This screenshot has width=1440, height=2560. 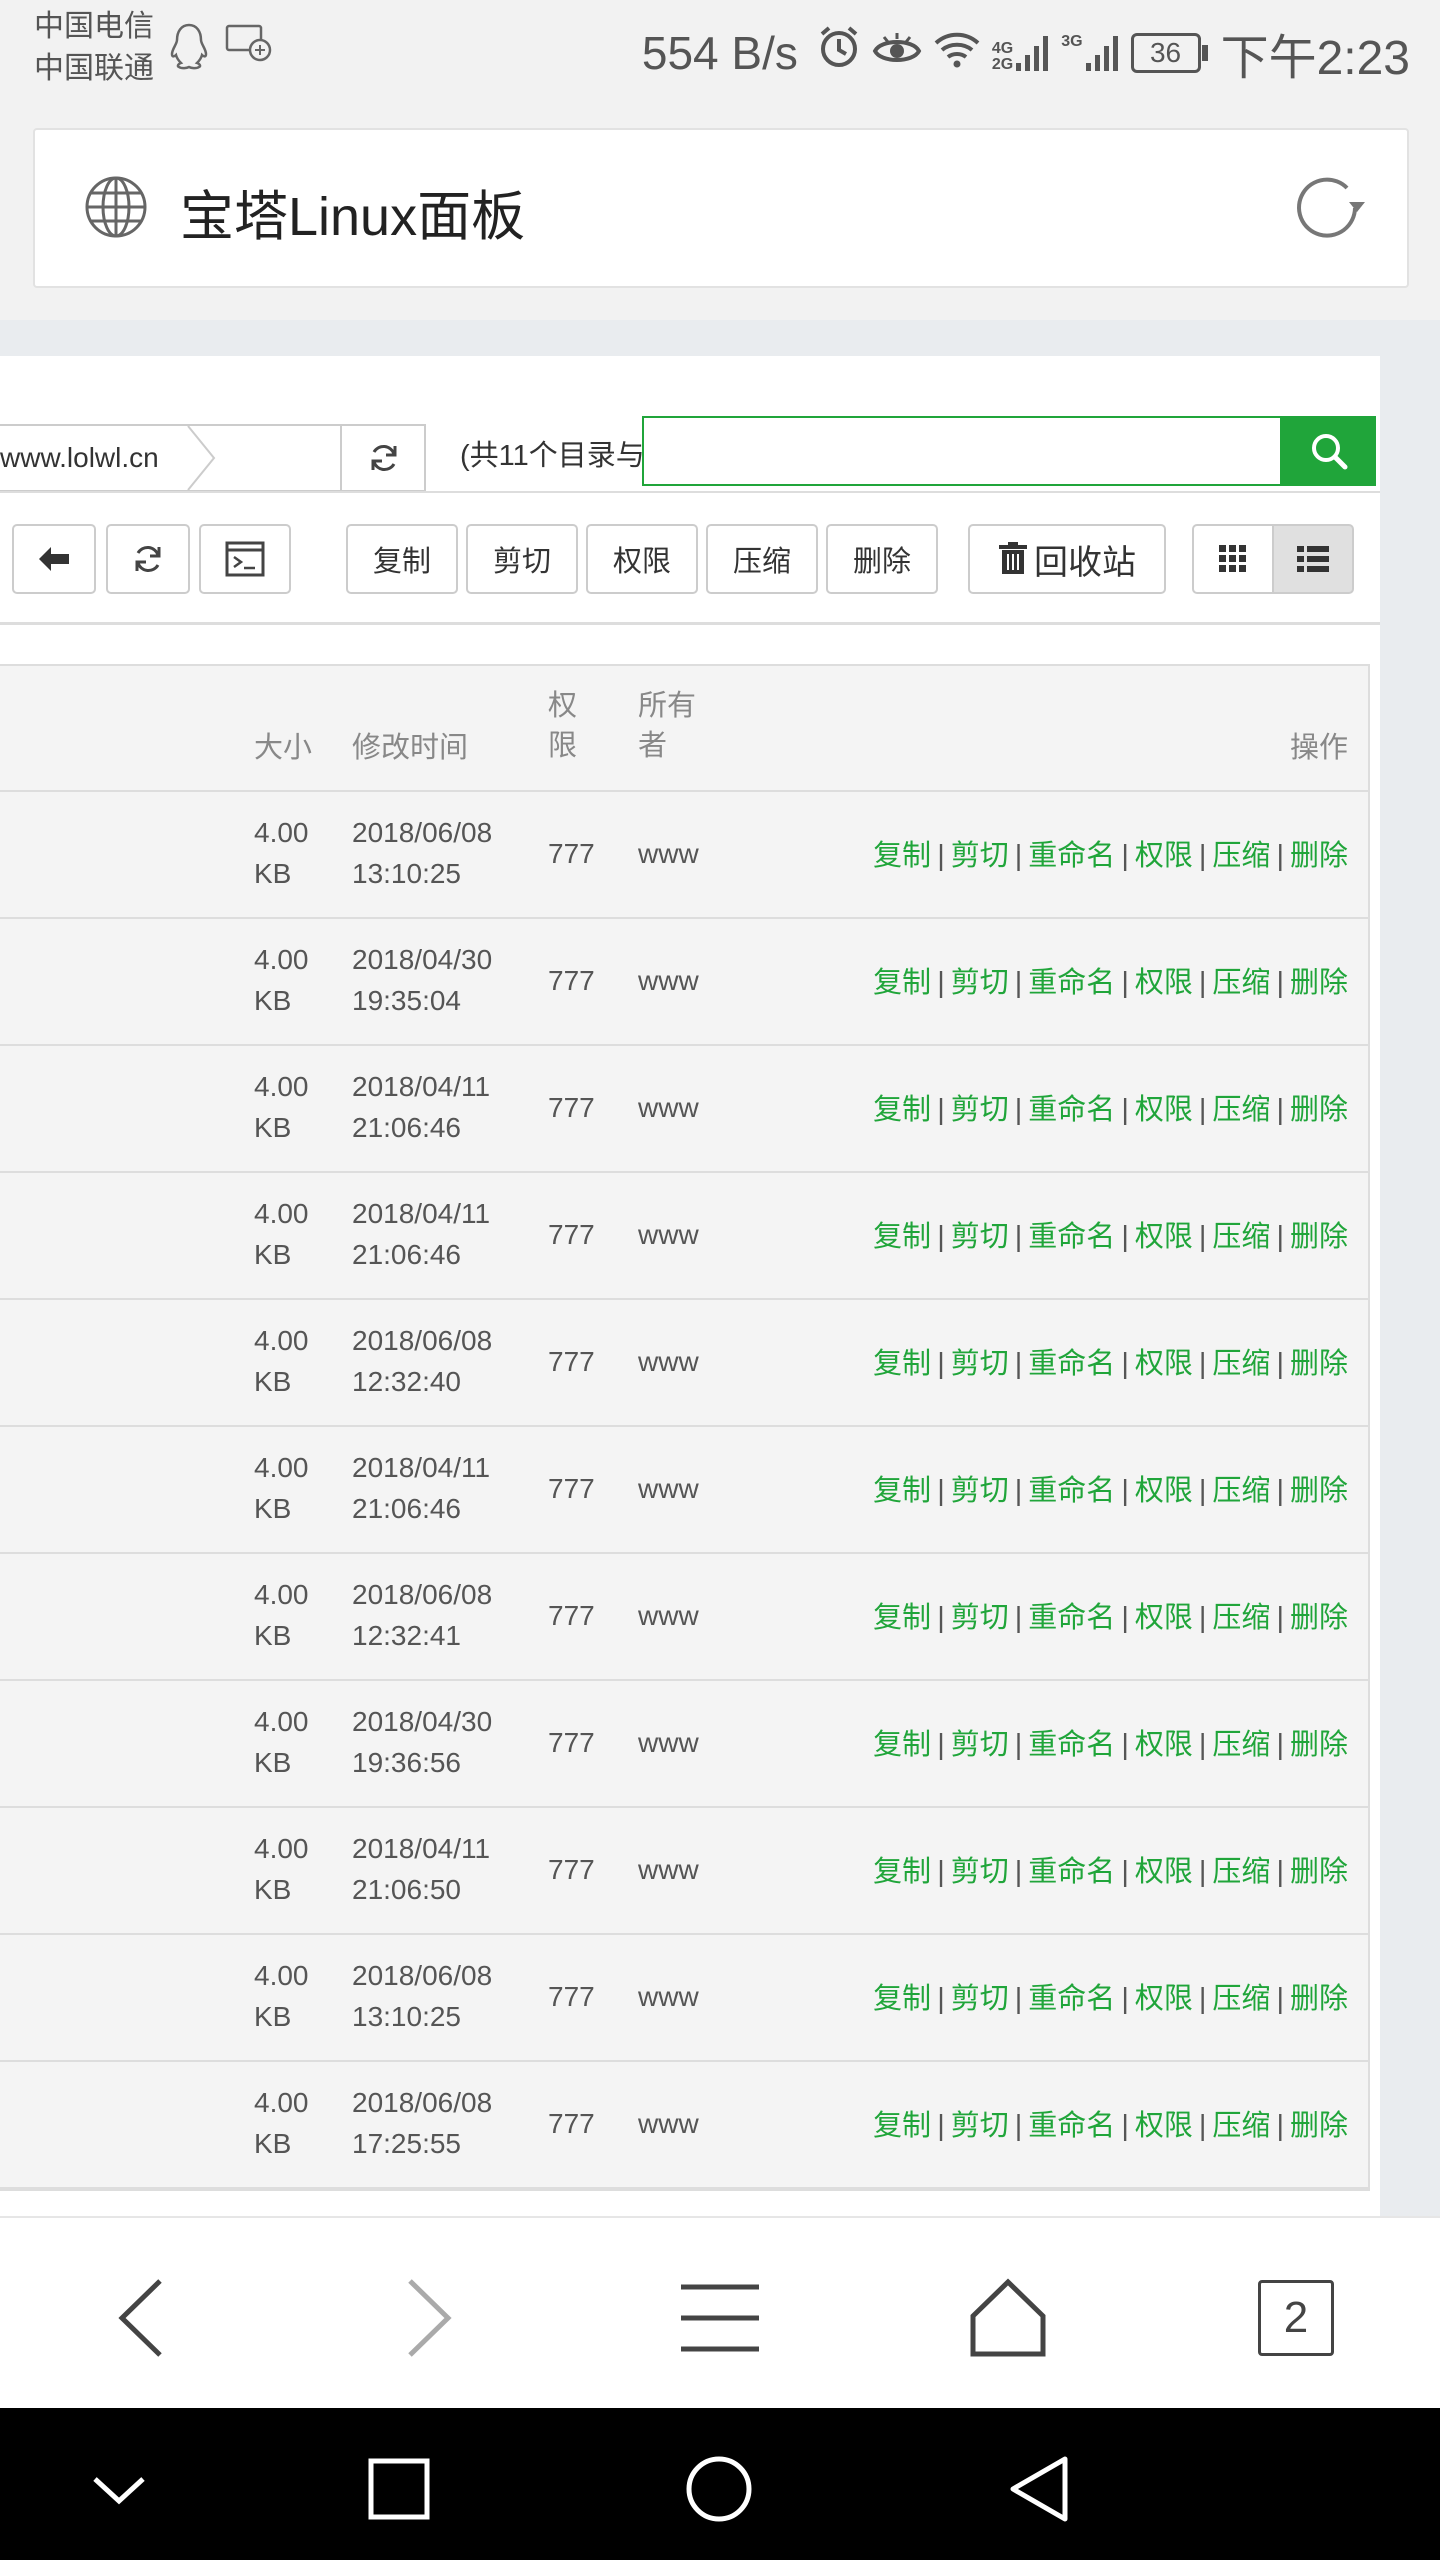 I want to click on system-collapse-button, so click(x=119, y=2489).